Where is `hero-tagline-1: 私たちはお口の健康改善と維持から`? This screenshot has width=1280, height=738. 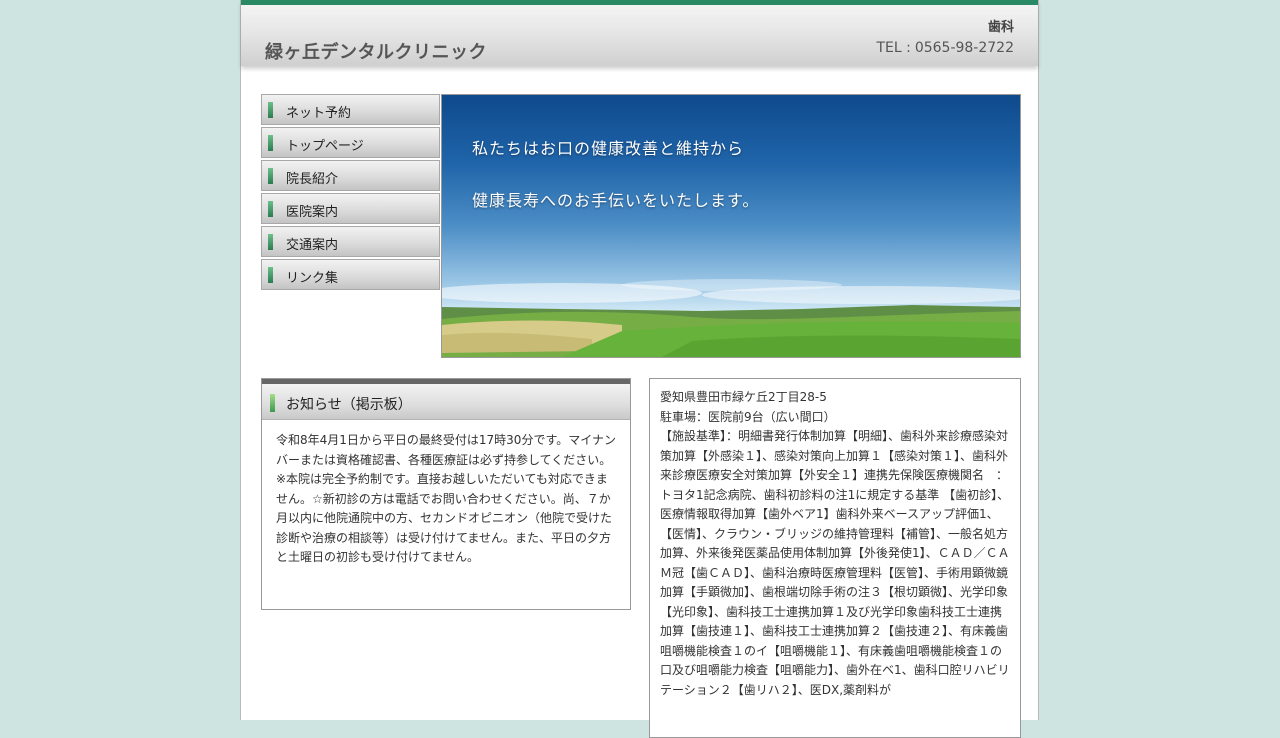 hero-tagline-1: 私たちはお口の健康改善と維持から is located at coordinates (608, 148).